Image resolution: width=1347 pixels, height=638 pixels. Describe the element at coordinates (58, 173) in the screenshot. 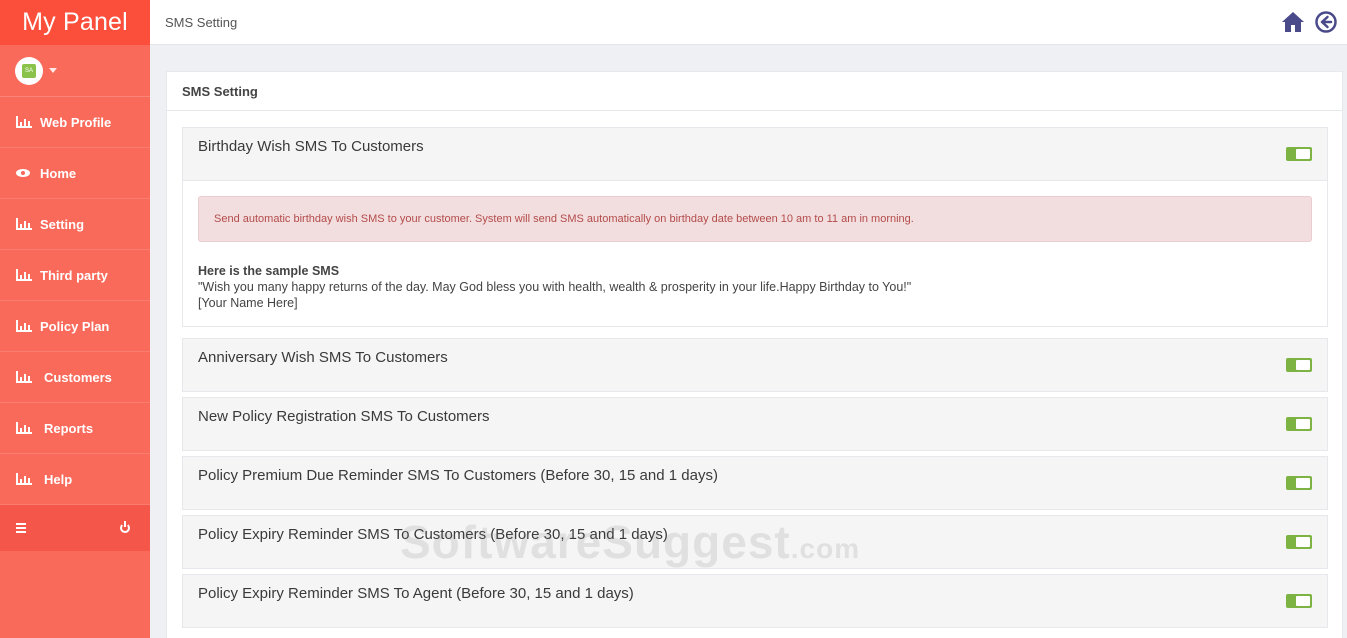

I see `sidebar-item-label: Home` at that location.